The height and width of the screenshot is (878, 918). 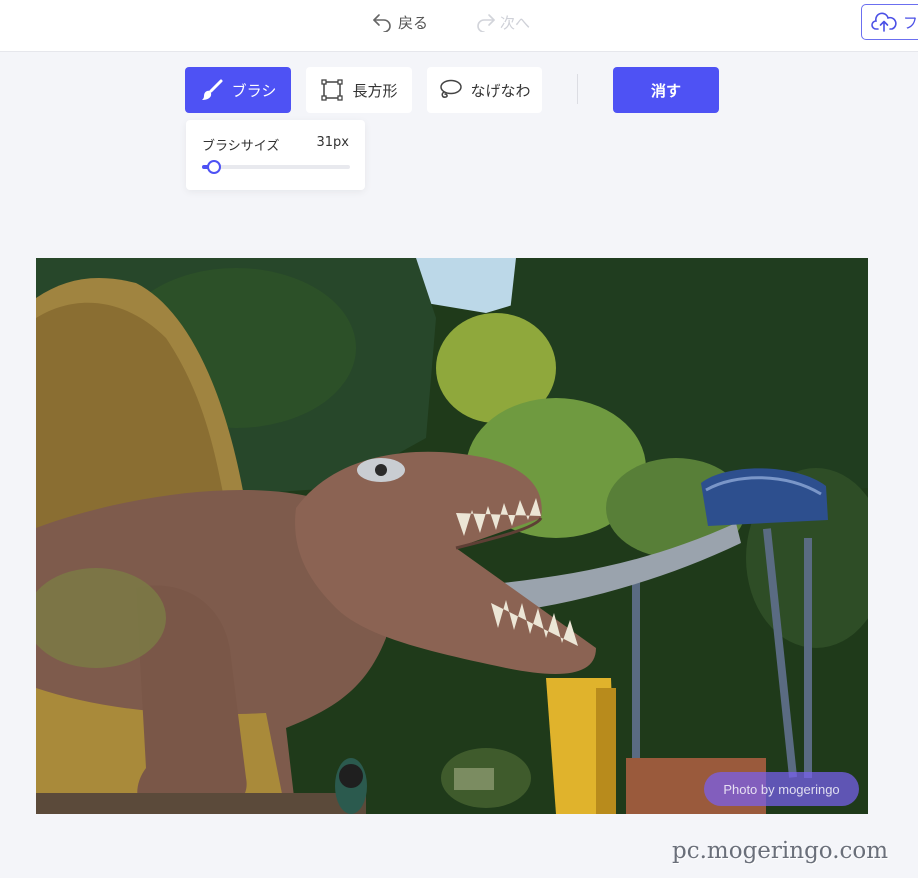 What do you see at coordinates (214, 167) in the screenshot?
I see `brush-size-slider-thumb` at bounding box center [214, 167].